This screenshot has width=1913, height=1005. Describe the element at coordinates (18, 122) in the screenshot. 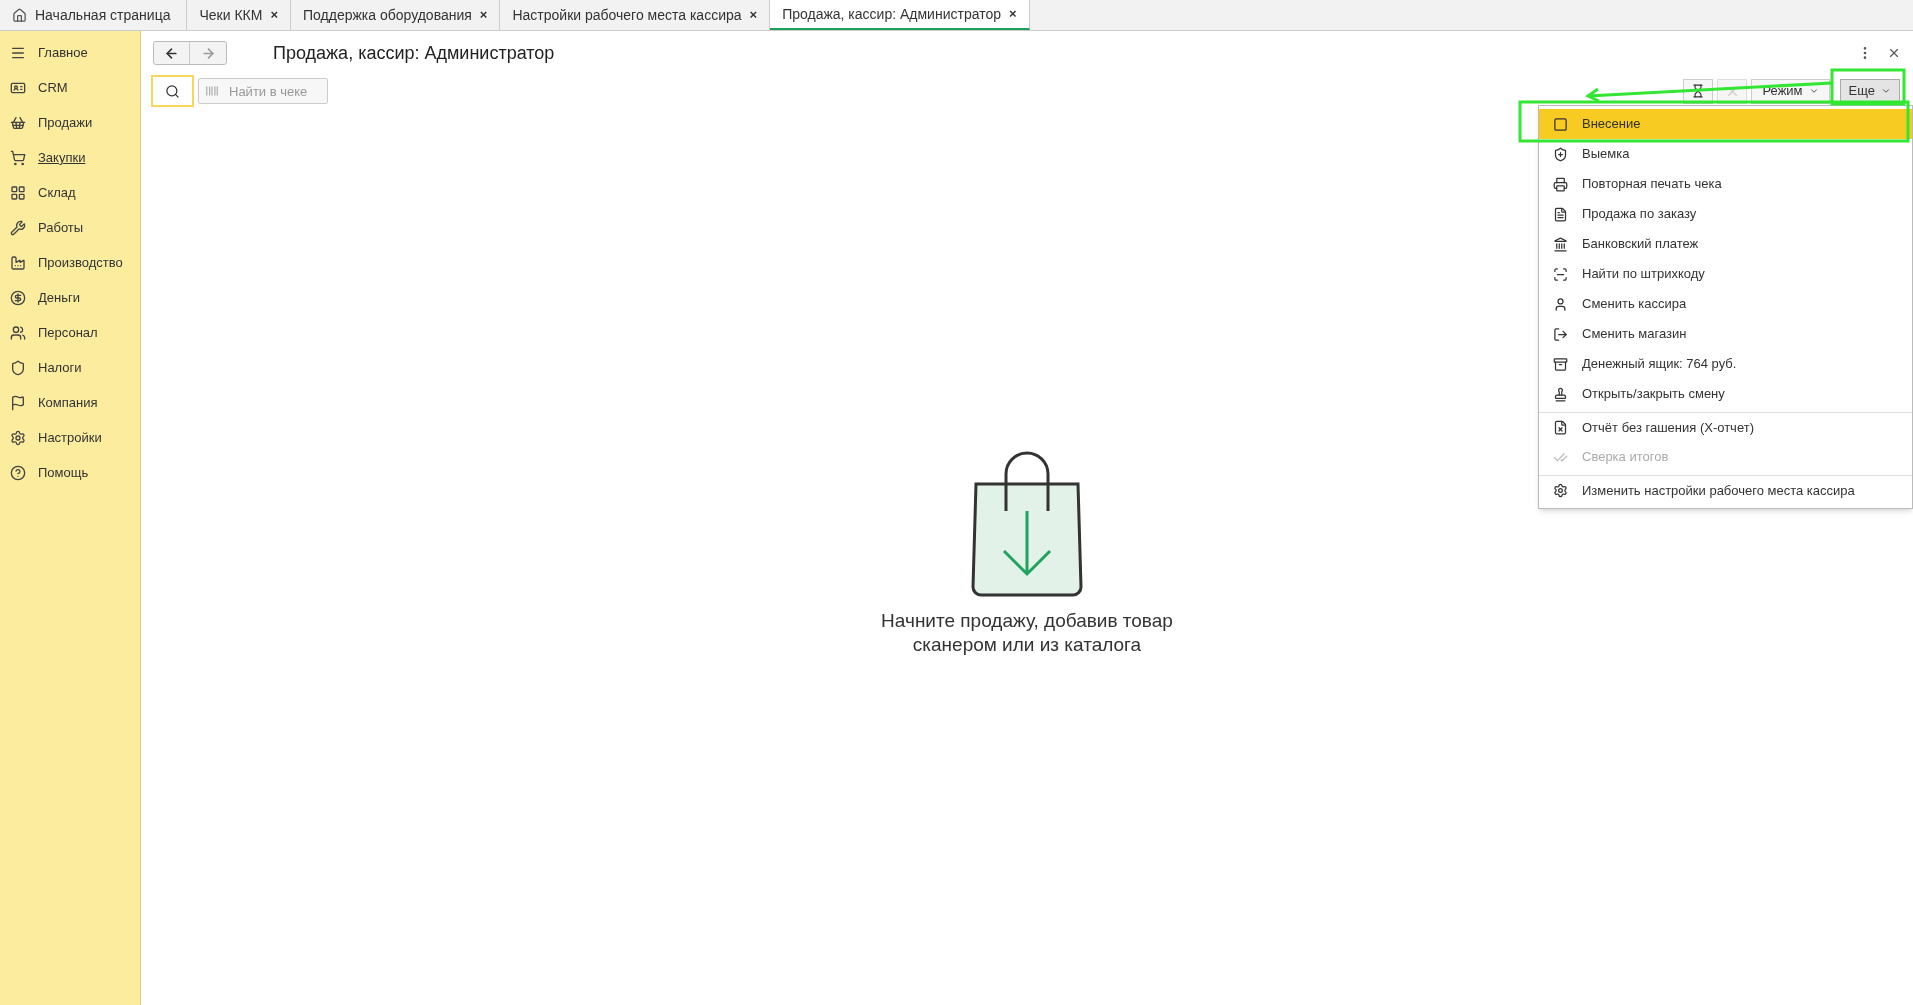

I see `basket-icon` at that location.